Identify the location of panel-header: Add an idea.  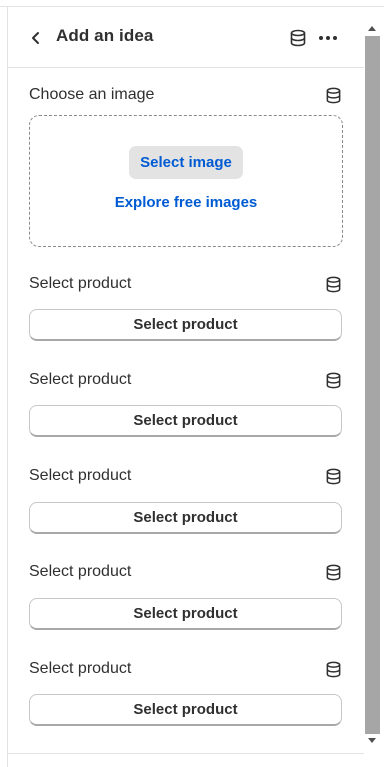
(186, 37).